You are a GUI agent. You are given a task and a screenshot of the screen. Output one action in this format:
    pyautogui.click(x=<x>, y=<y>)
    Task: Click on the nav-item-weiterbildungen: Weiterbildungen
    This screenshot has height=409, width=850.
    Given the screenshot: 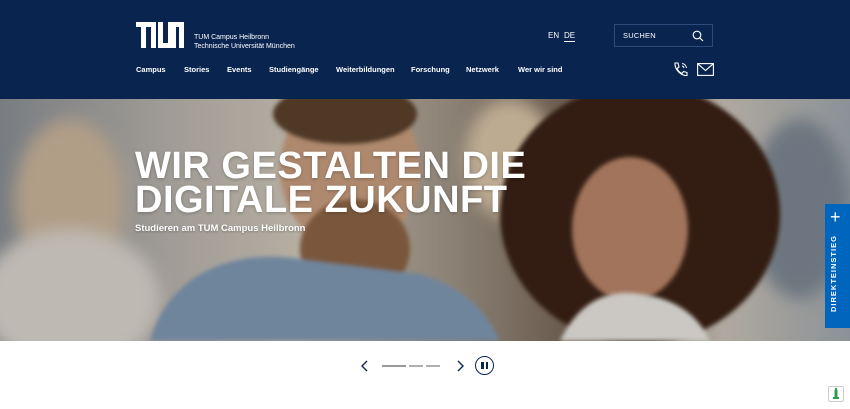 What is the action you would take?
    pyautogui.click(x=365, y=69)
    